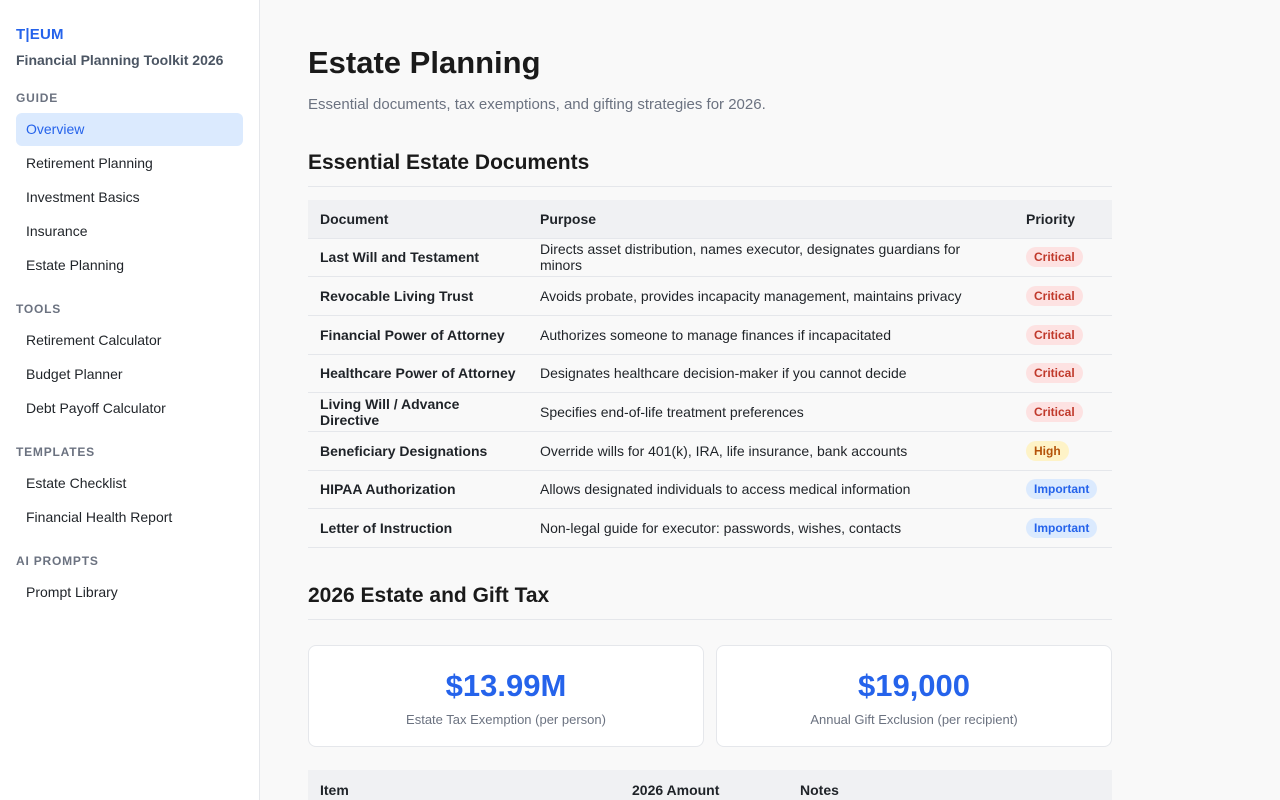 This screenshot has width=1280, height=800. I want to click on nav-section-title: AI PROMPTS, so click(57, 561).